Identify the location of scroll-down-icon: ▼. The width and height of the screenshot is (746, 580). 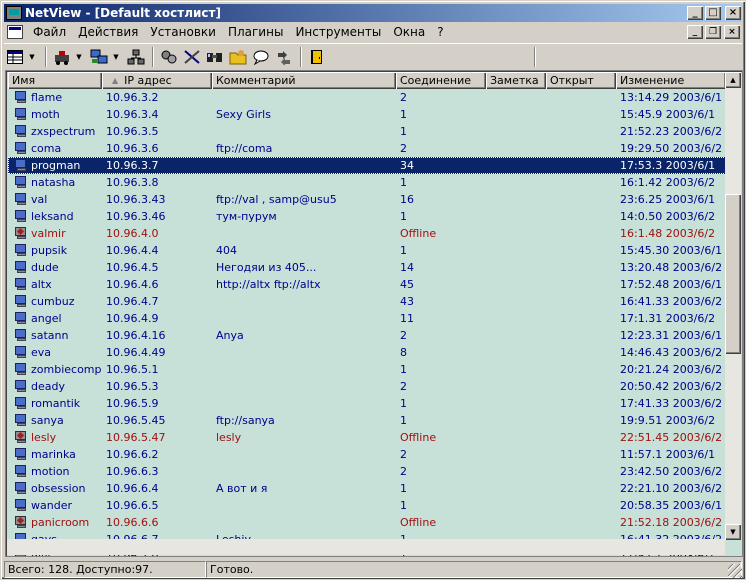
(733, 532).